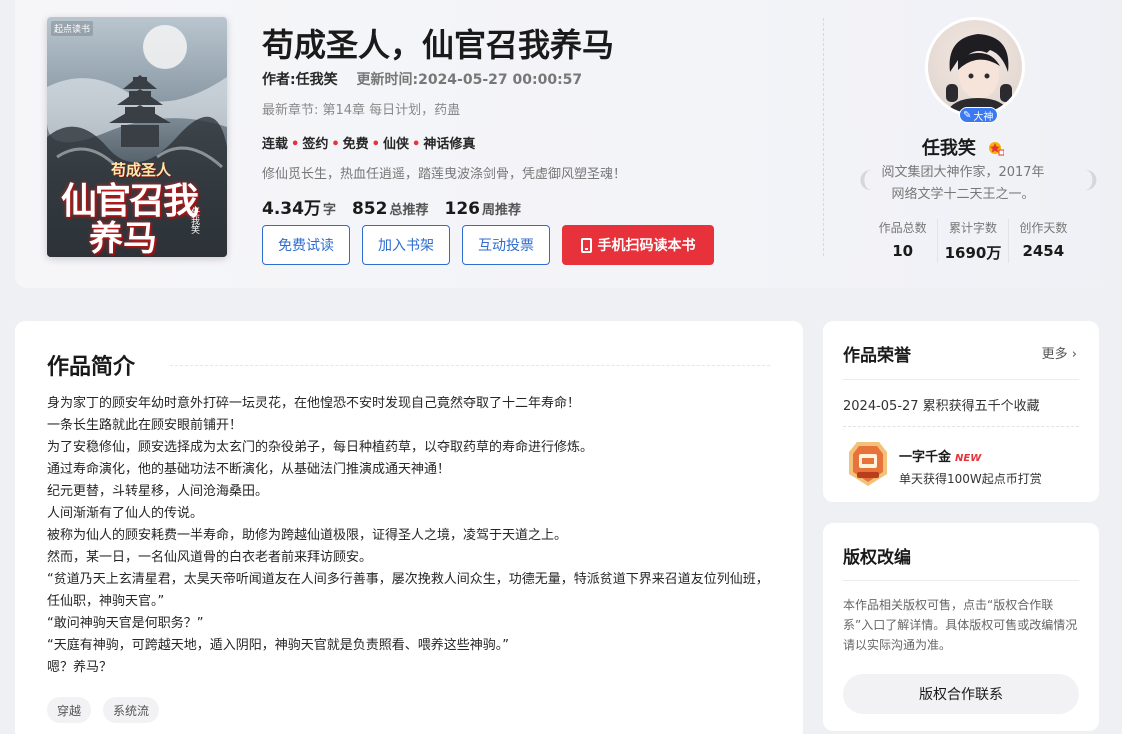  What do you see at coordinates (1074, 354) in the screenshot?
I see `chevron-right-icon: ›` at bounding box center [1074, 354].